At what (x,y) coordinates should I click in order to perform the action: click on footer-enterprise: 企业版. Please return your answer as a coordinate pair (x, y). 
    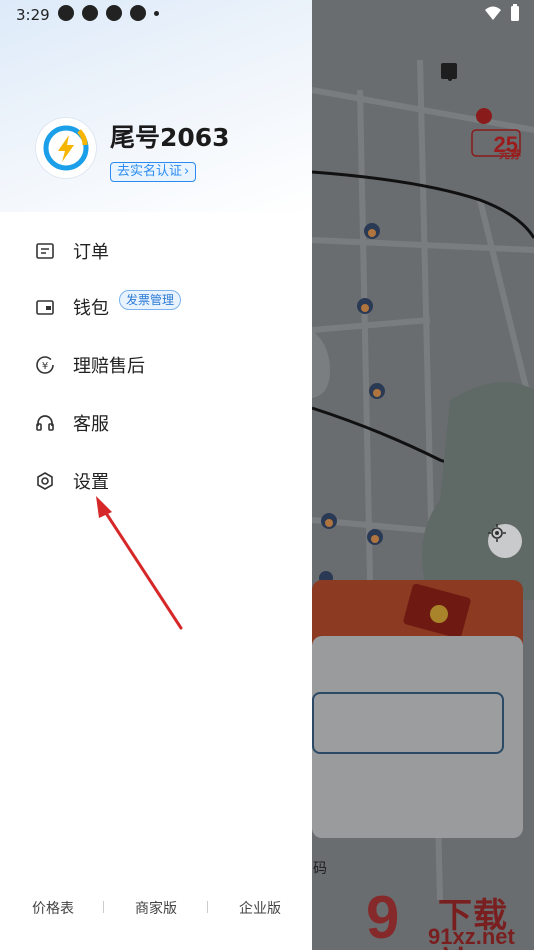
    Looking at the image, I should click on (260, 908).